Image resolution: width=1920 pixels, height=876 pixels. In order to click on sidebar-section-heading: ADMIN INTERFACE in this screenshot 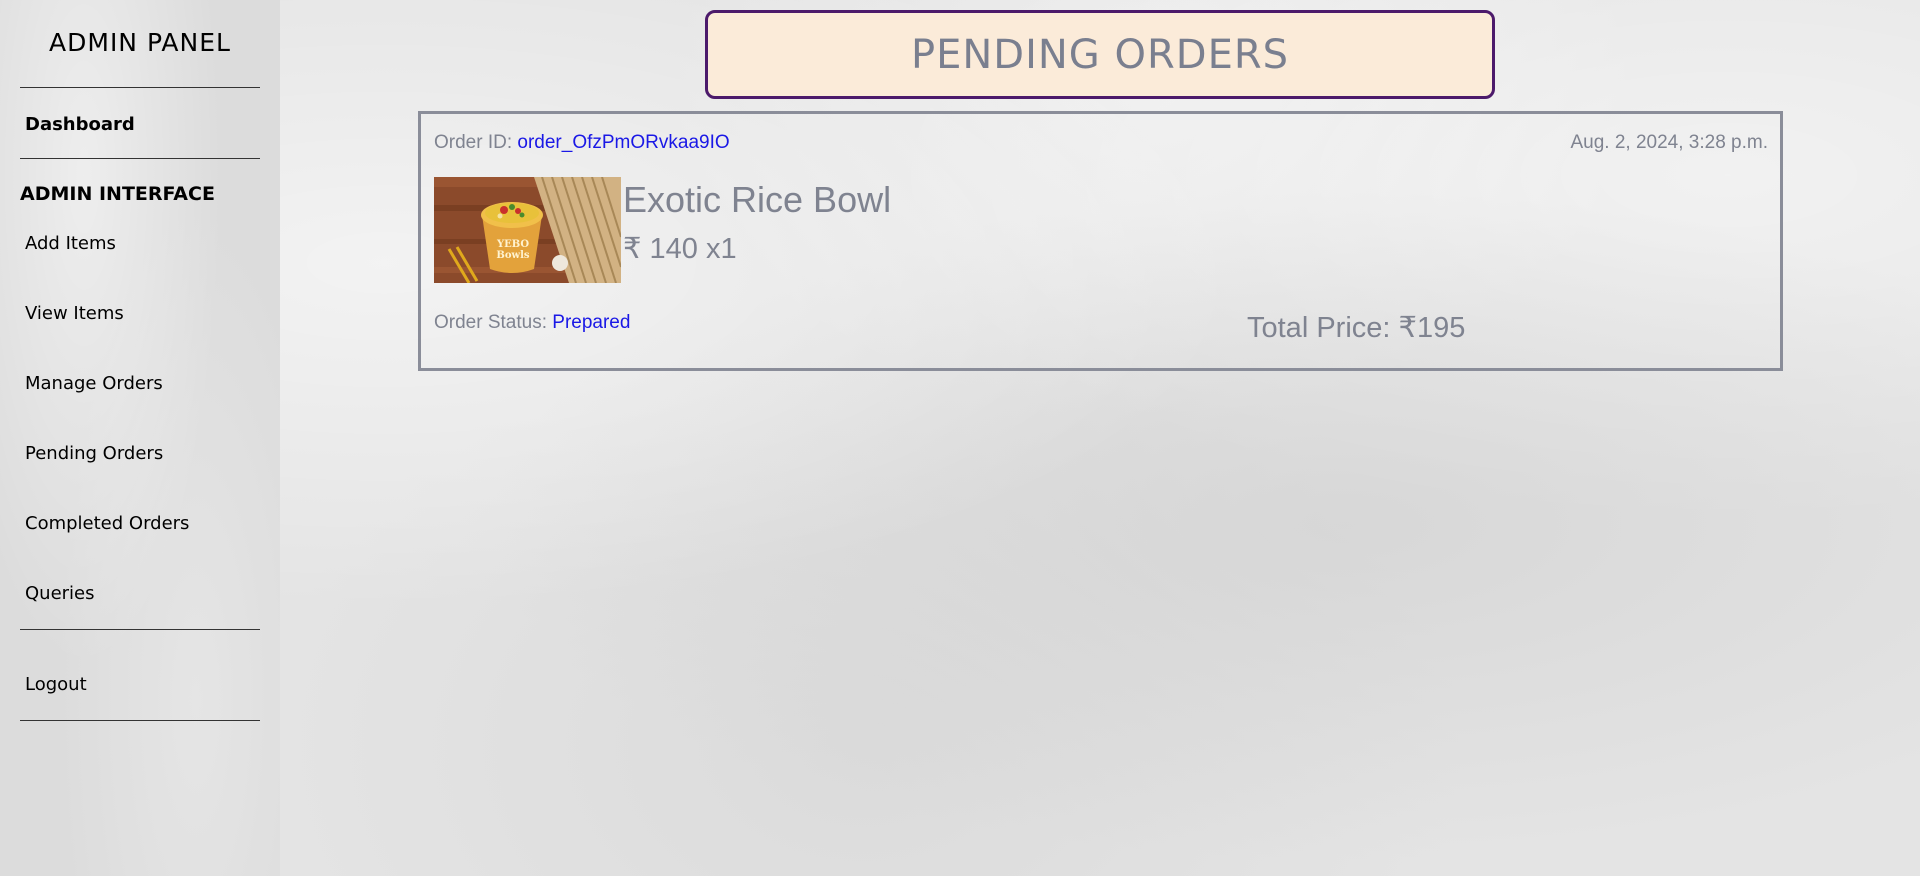, I will do `click(117, 194)`.